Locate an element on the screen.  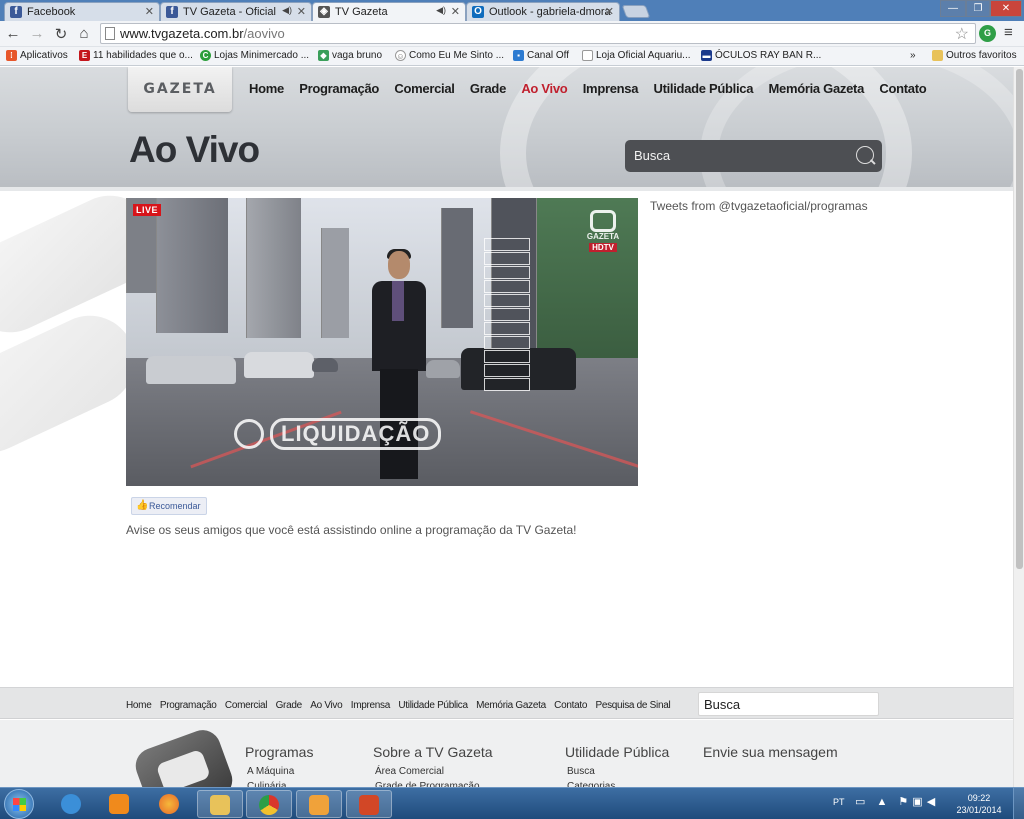
keyboard-icon: ▭ is located at coordinates (862, 802).